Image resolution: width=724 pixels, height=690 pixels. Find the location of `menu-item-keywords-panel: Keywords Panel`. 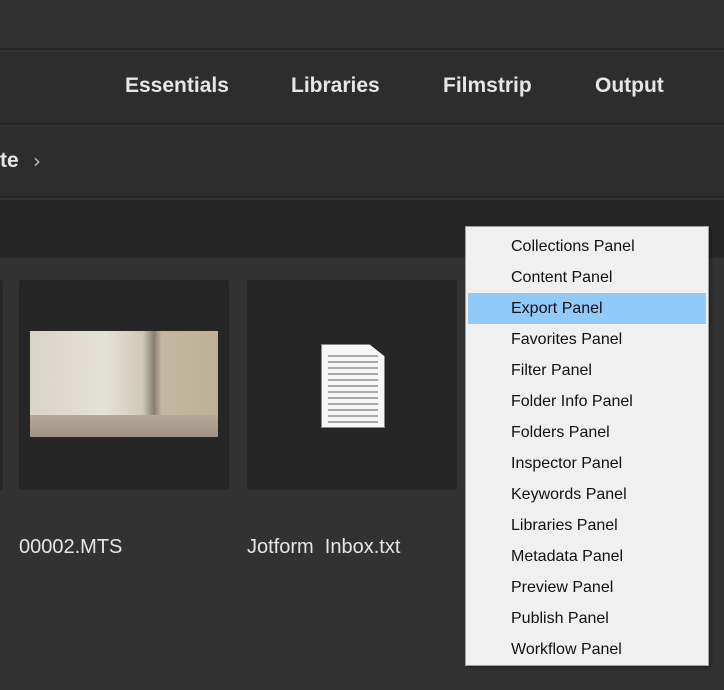

menu-item-keywords-panel: Keywords Panel is located at coordinates (587, 494).